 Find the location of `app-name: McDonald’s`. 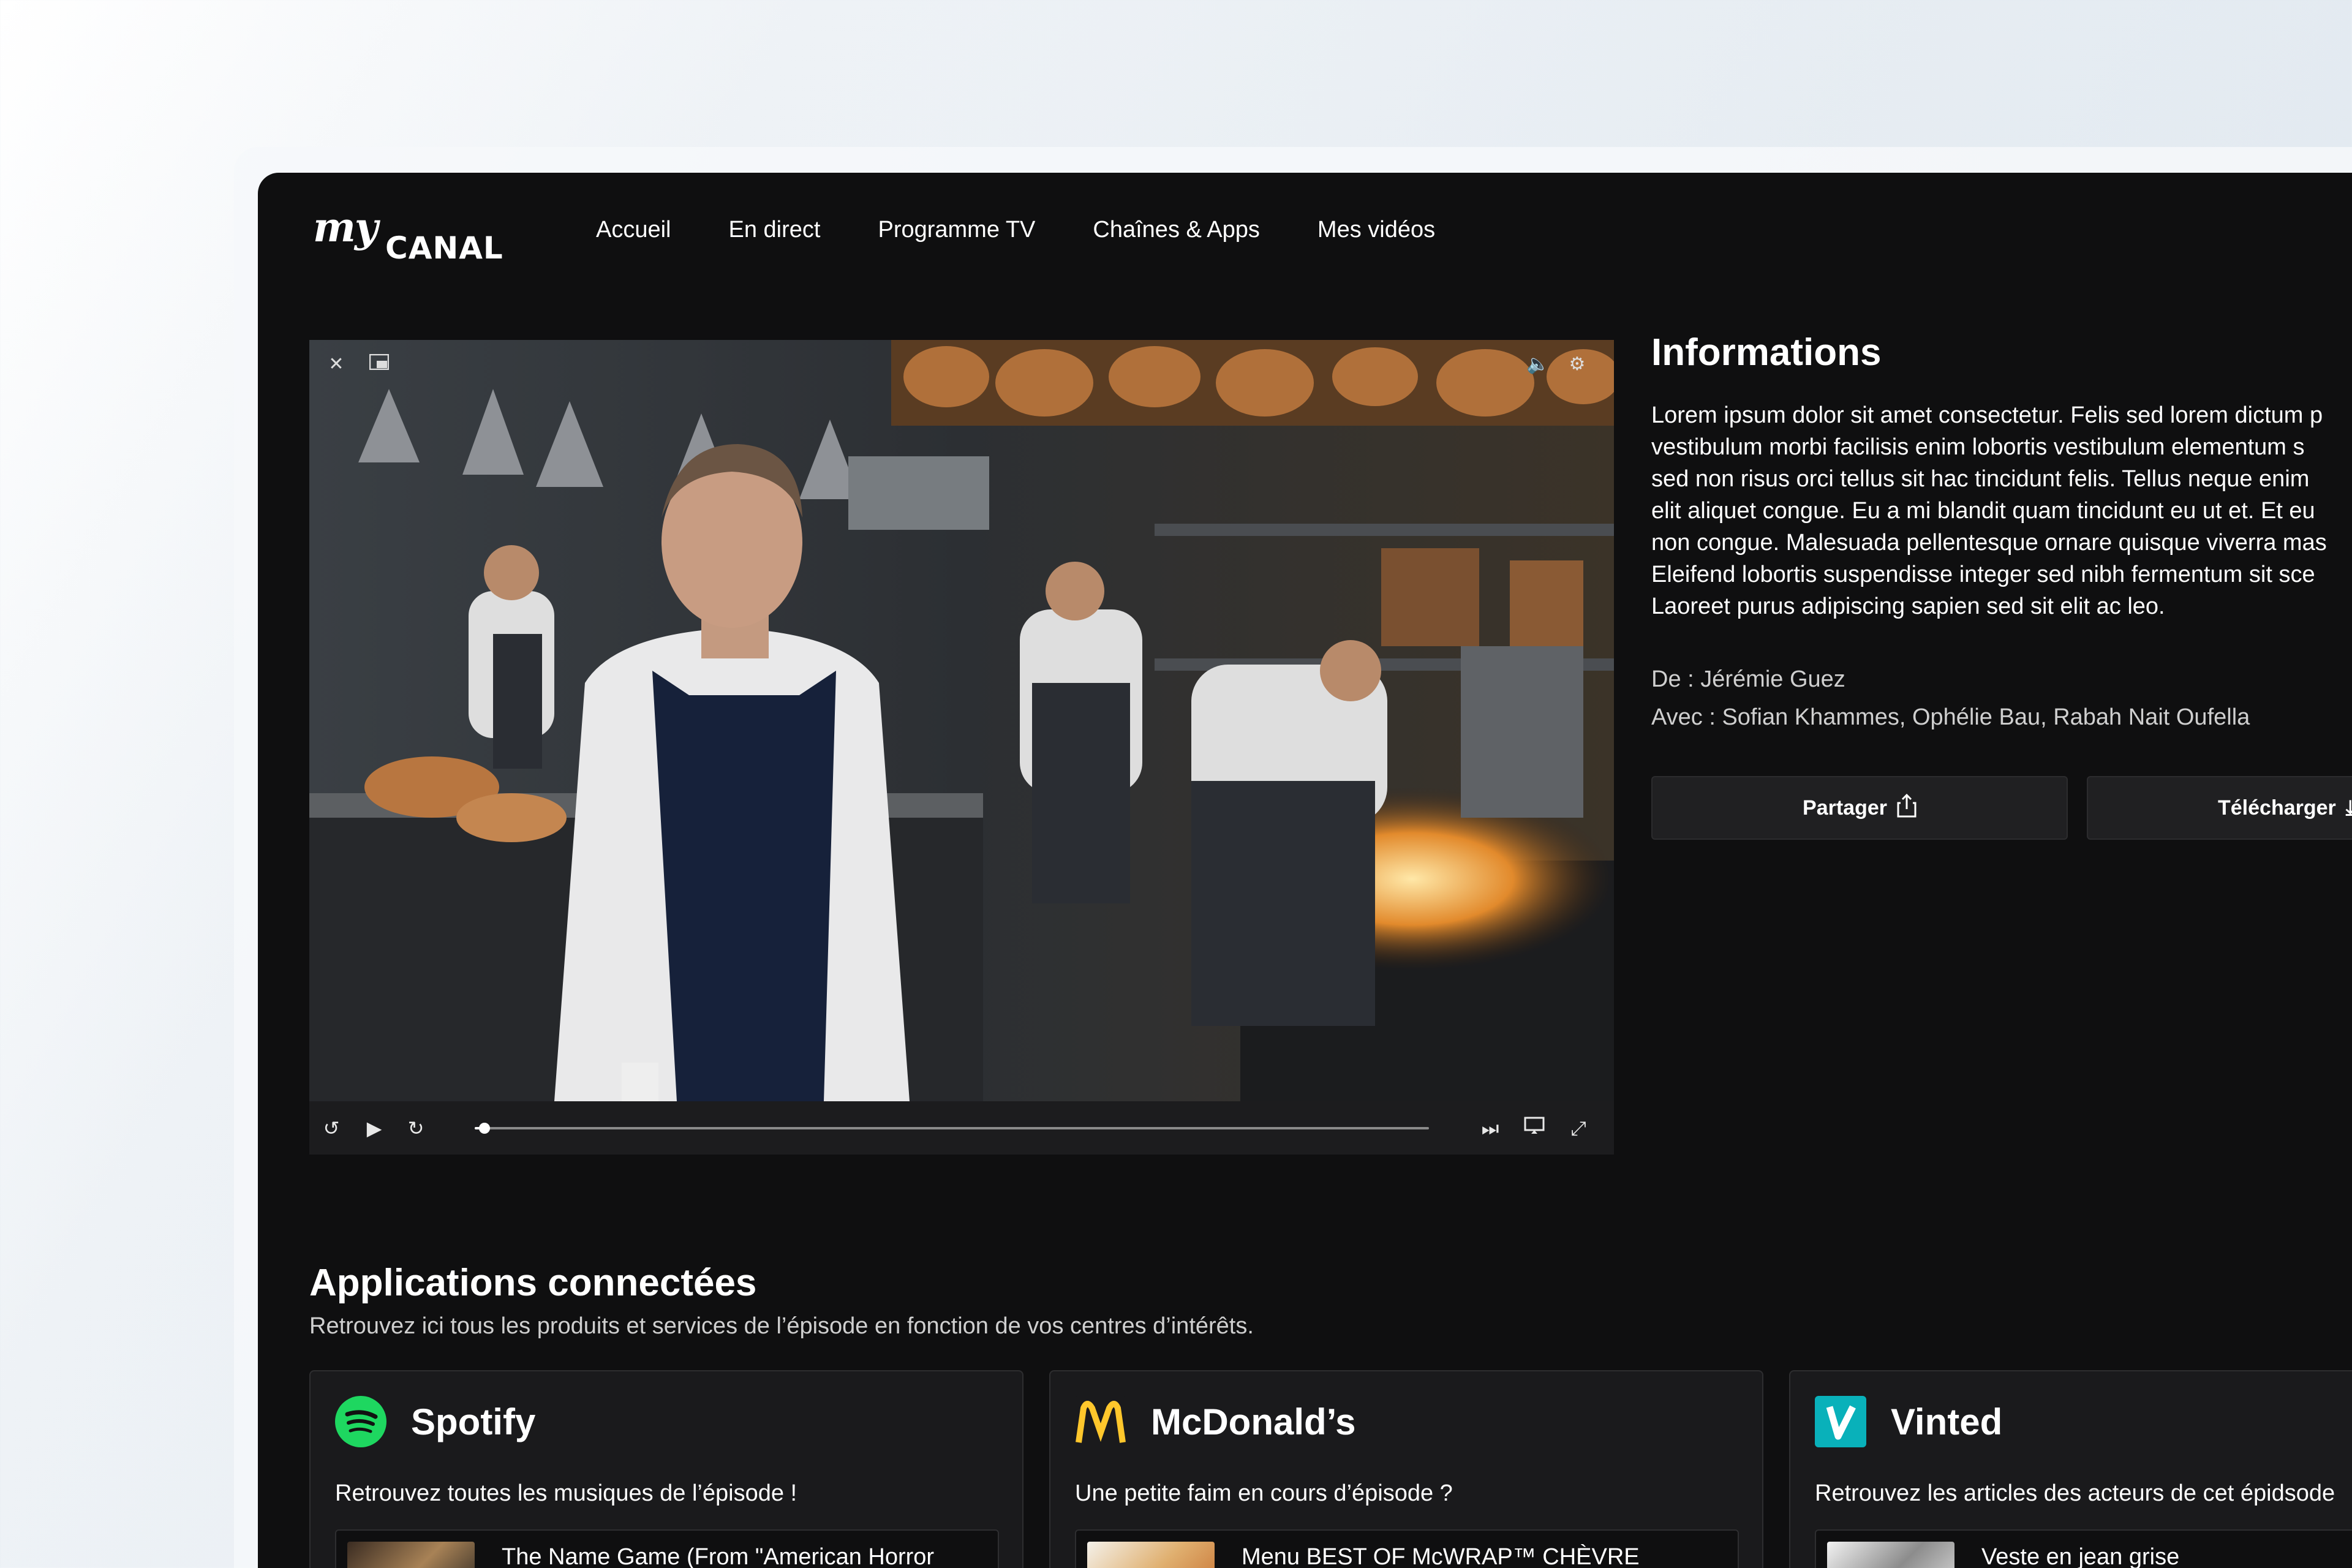

app-name: McDonald’s is located at coordinates (1254, 1422).